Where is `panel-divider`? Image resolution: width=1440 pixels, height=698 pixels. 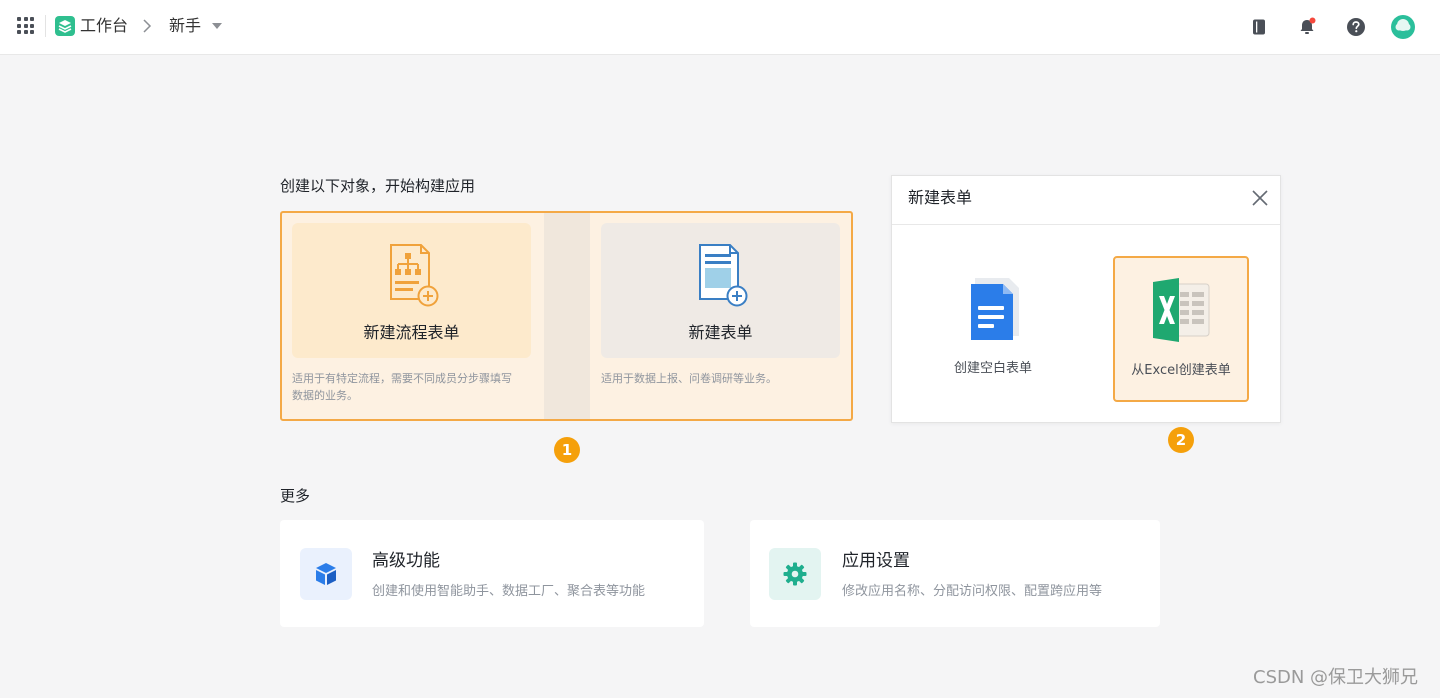
panel-divider is located at coordinates (567, 316).